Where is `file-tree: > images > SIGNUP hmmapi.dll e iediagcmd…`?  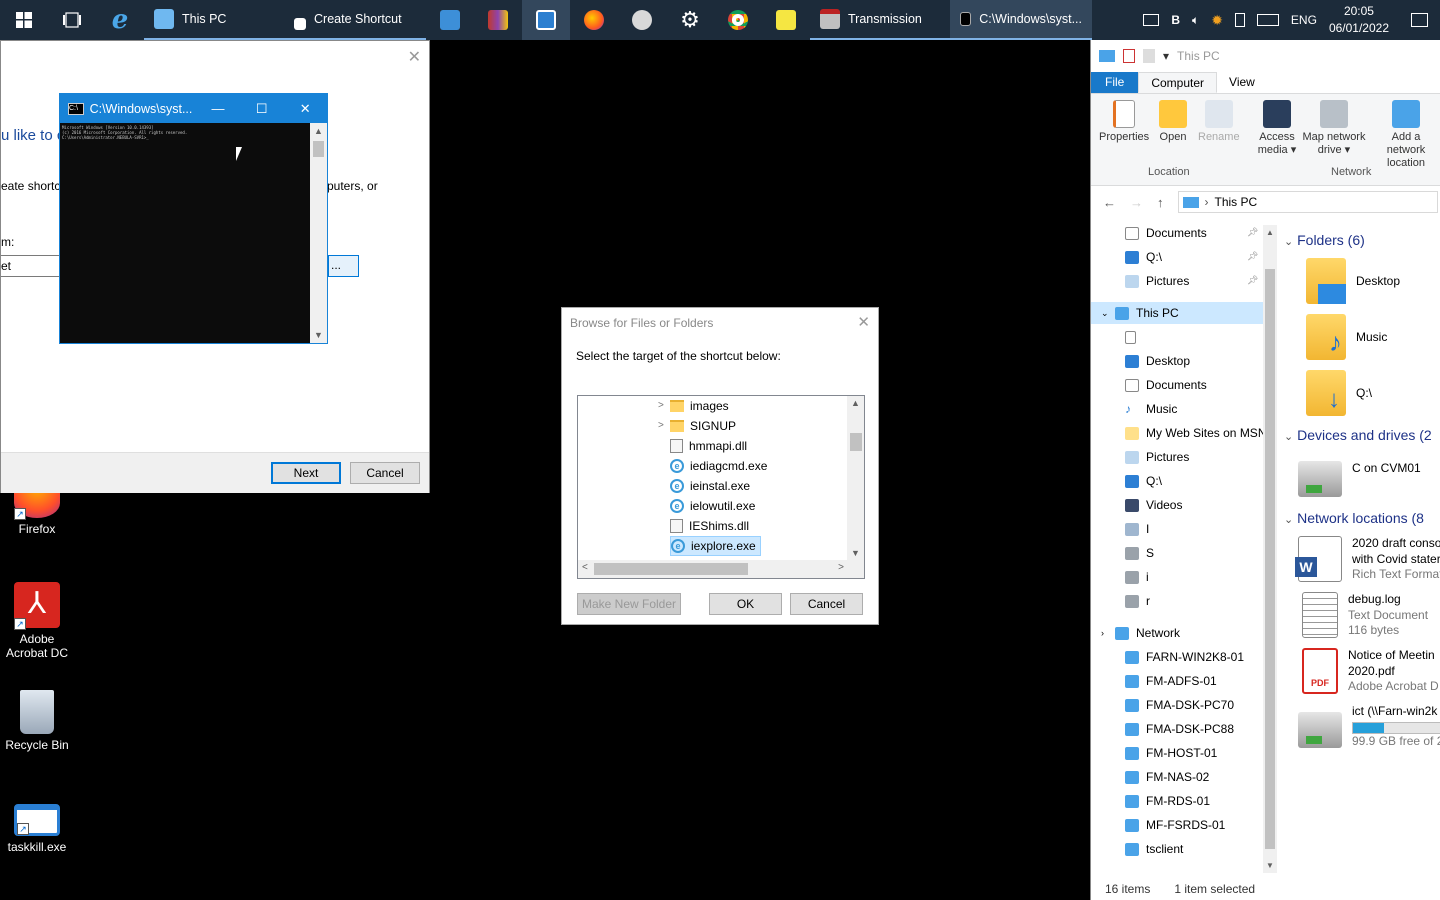
file-tree: > images > SIGNUP hmmapi.dll e iediagcmd… is located at coordinates (721, 487).